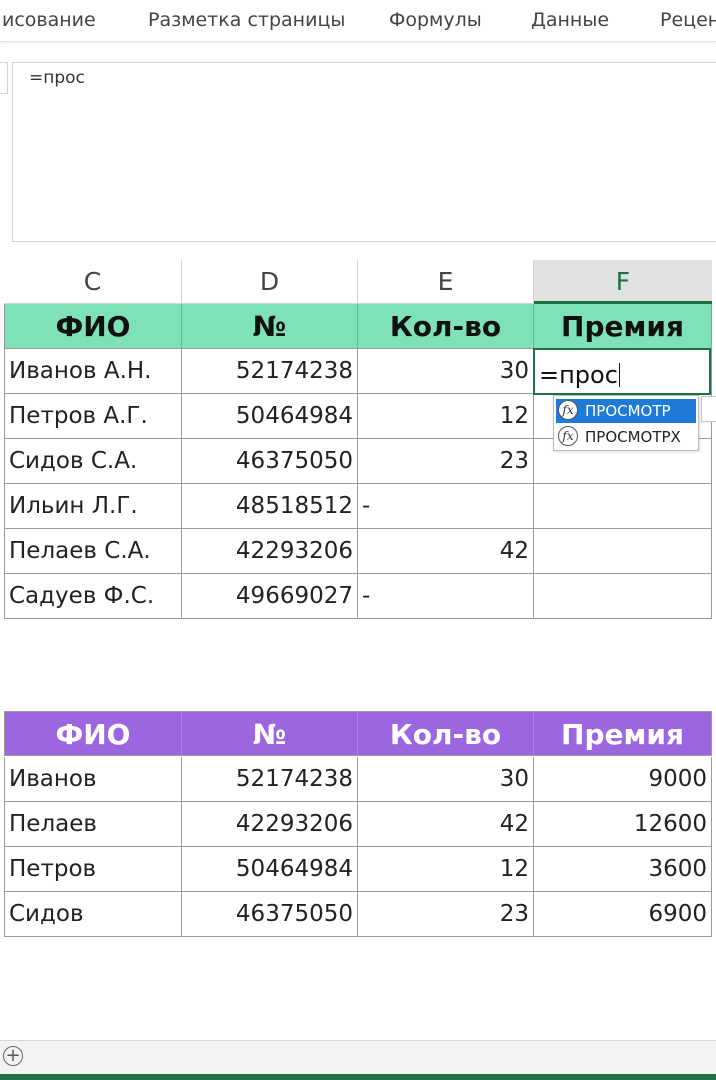 This screenshot has height=1080, width=716. Describe the element at coordinates (446, 371) in the screenshot. I see `table1-cell-qty: 30` at that location.